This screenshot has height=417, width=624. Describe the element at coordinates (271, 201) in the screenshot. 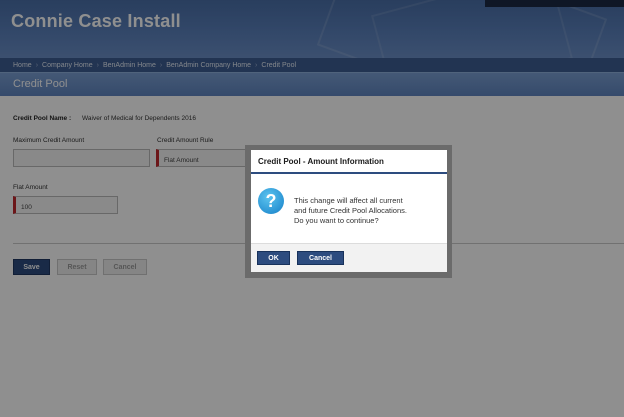

I see `question-icon: ?` at that location.